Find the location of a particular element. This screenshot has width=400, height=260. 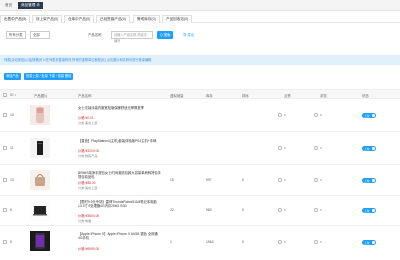

col-views: 浏览 is located at coordinates (323, 96).